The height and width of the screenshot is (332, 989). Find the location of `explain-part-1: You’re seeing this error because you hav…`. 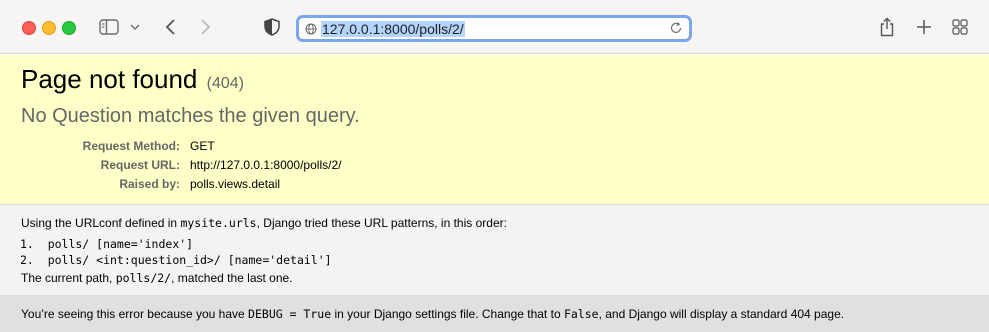

explain-part-1: You’re seeing this error because you hav… is located at coordinates (135, 314).